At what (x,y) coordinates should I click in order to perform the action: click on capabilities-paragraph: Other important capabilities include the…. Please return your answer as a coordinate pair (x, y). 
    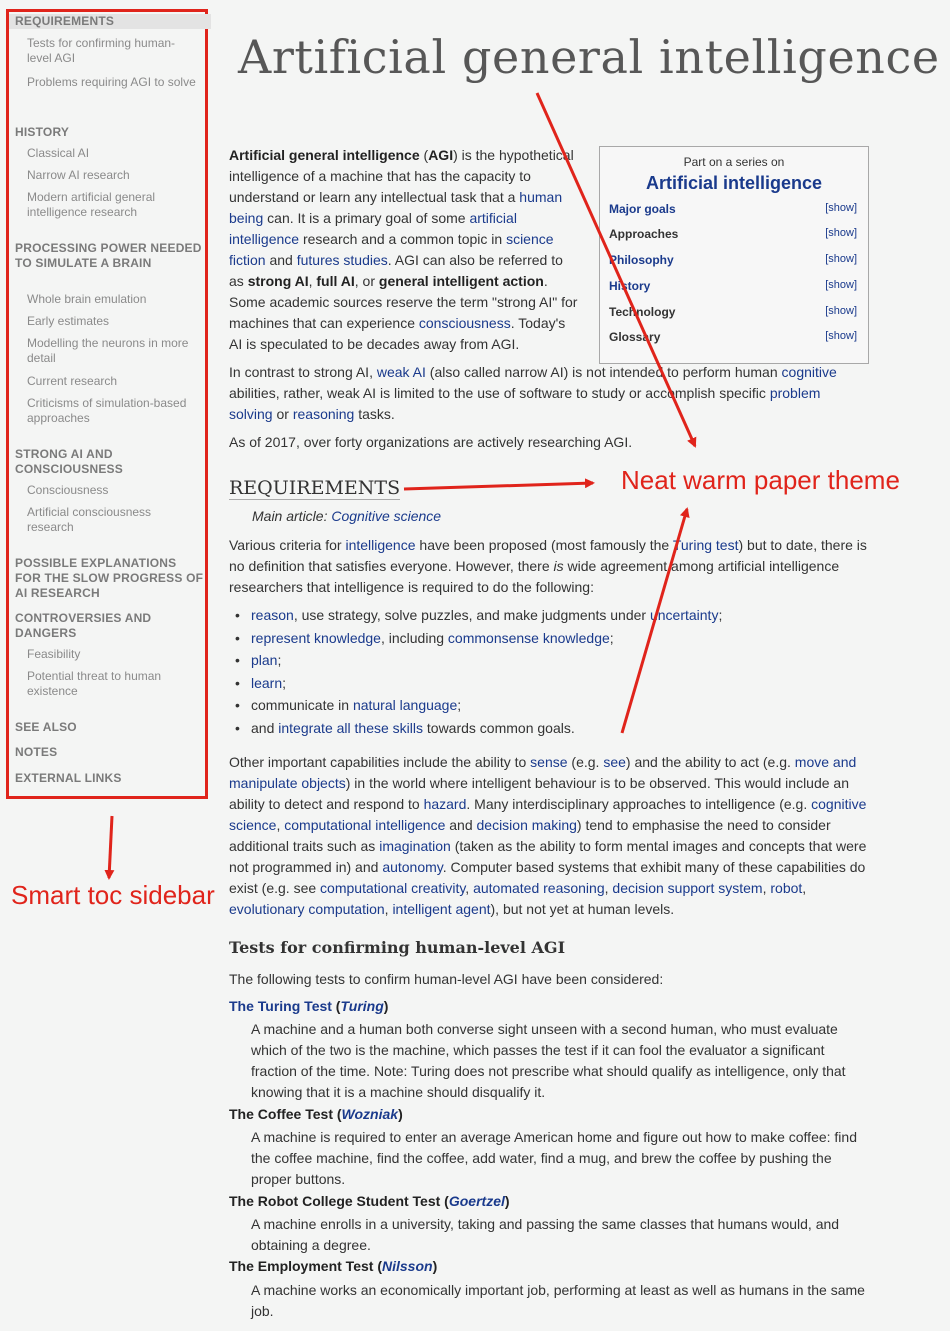
    Looking at the image, I should click on (548, 835).